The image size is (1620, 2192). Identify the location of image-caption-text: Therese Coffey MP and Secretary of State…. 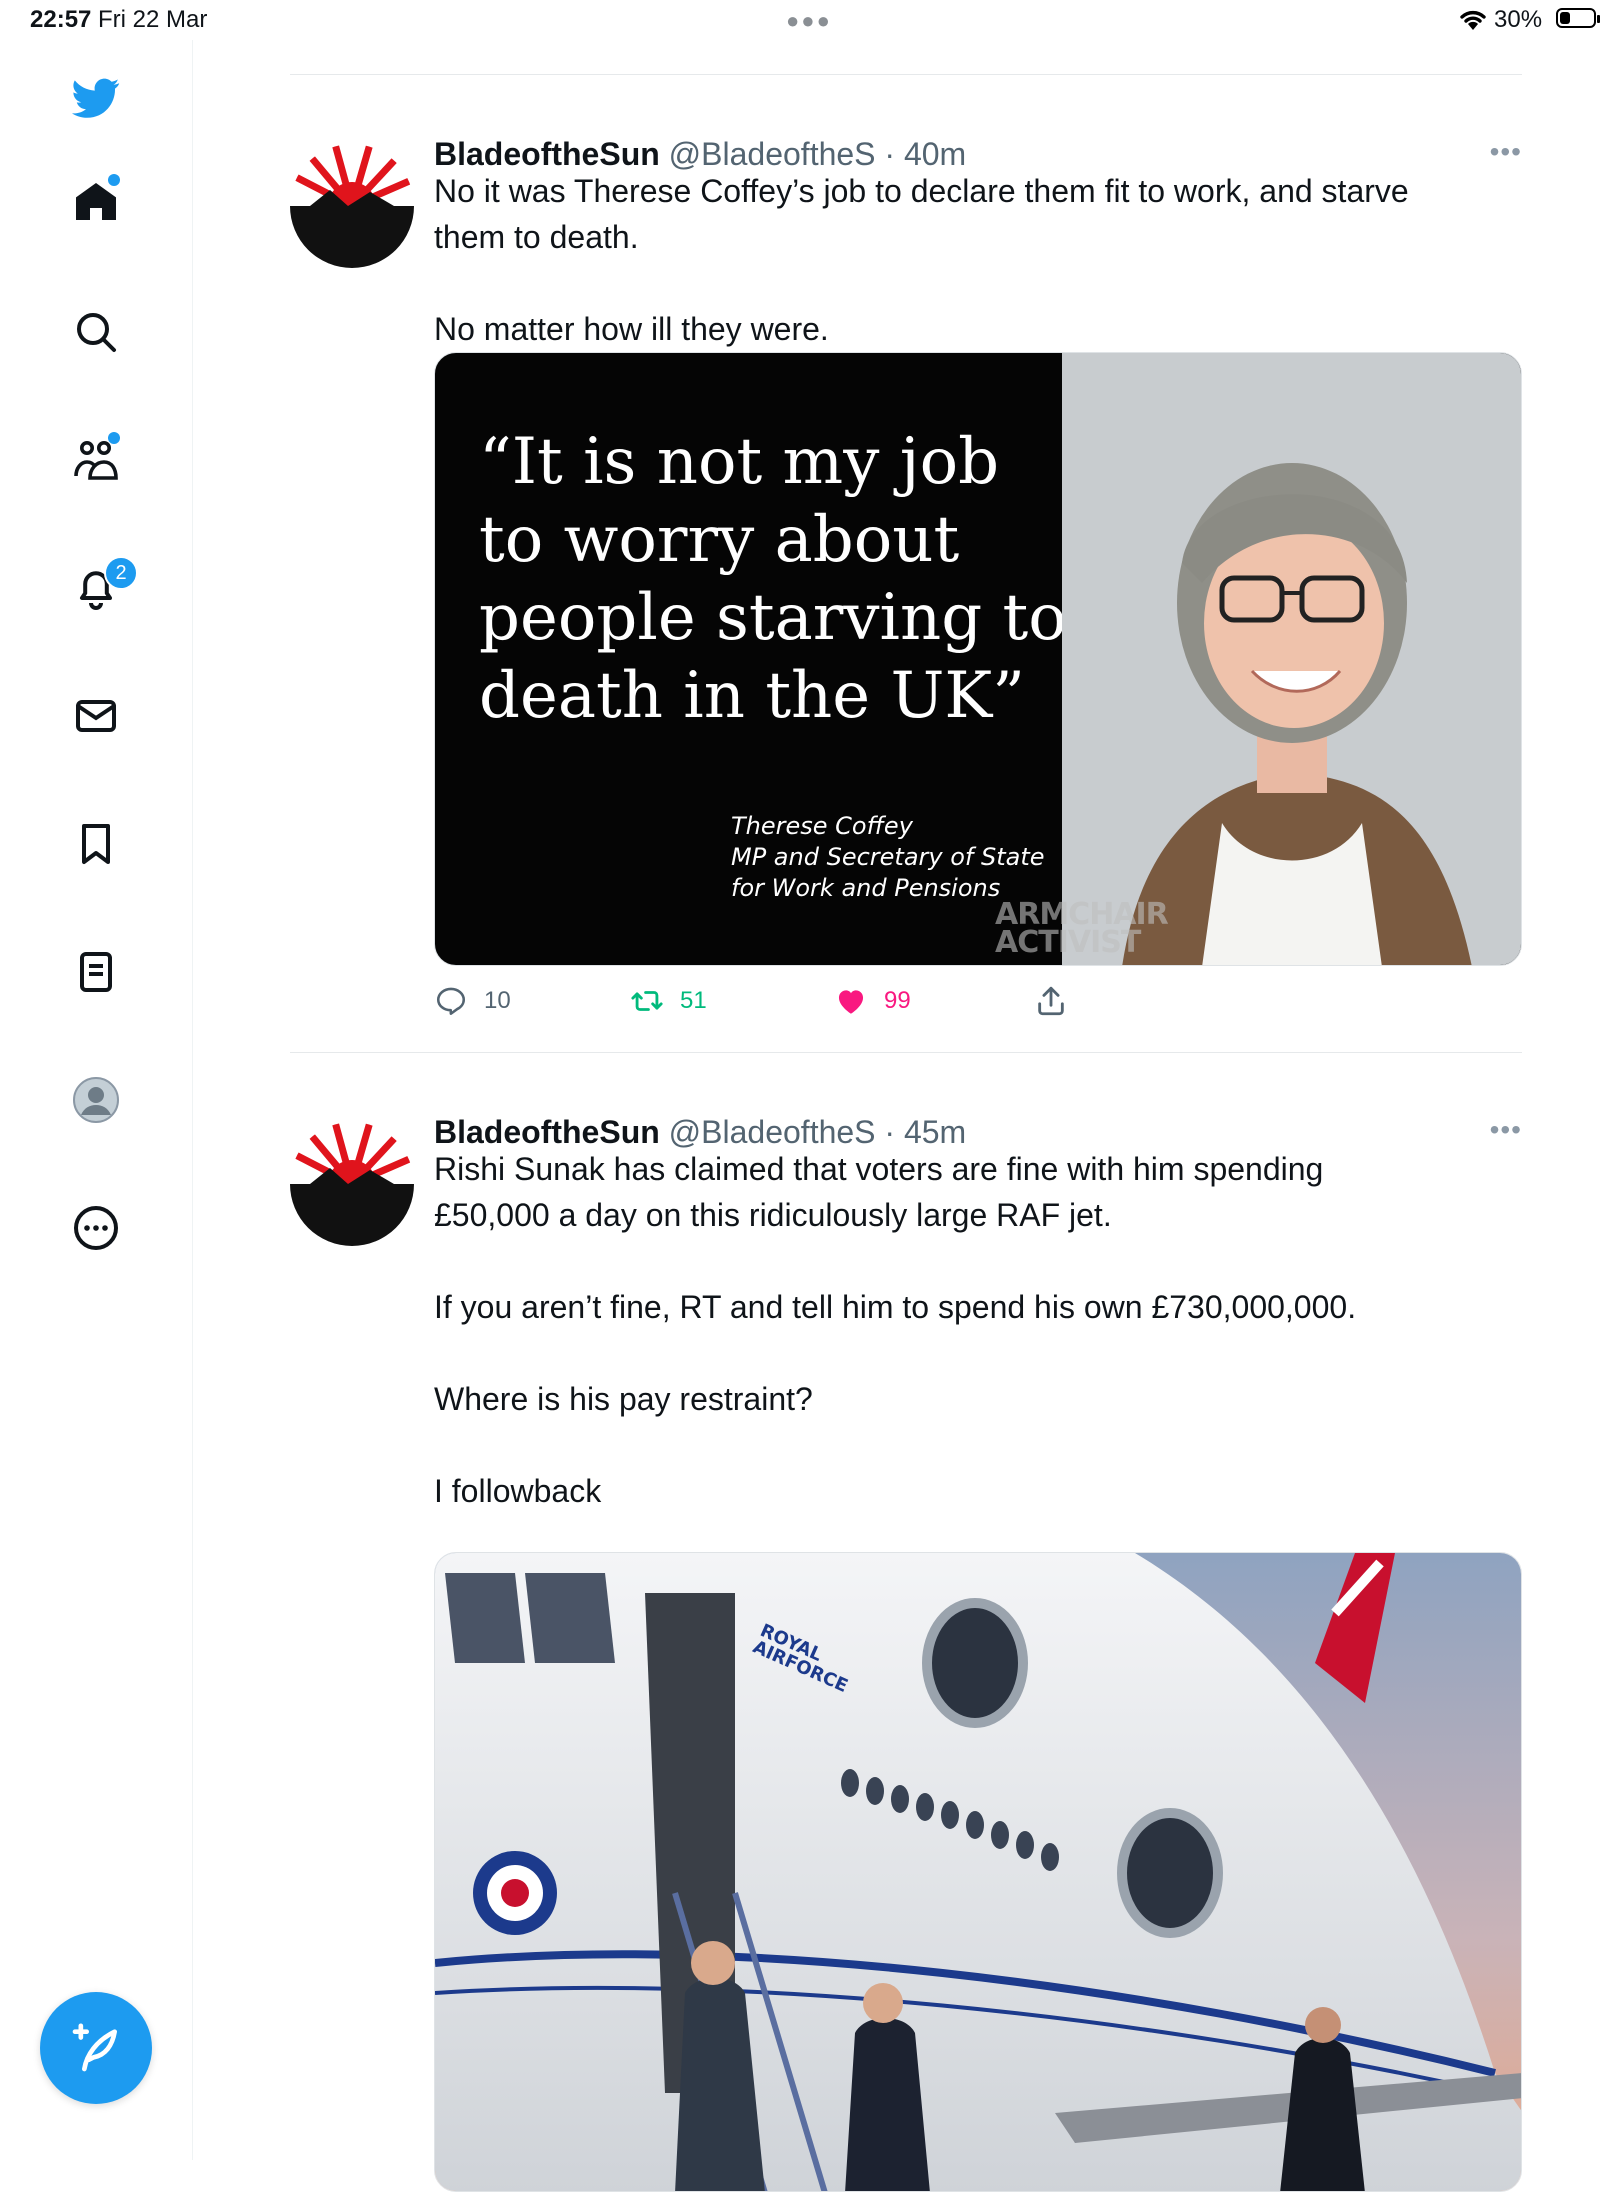
(888, 857).